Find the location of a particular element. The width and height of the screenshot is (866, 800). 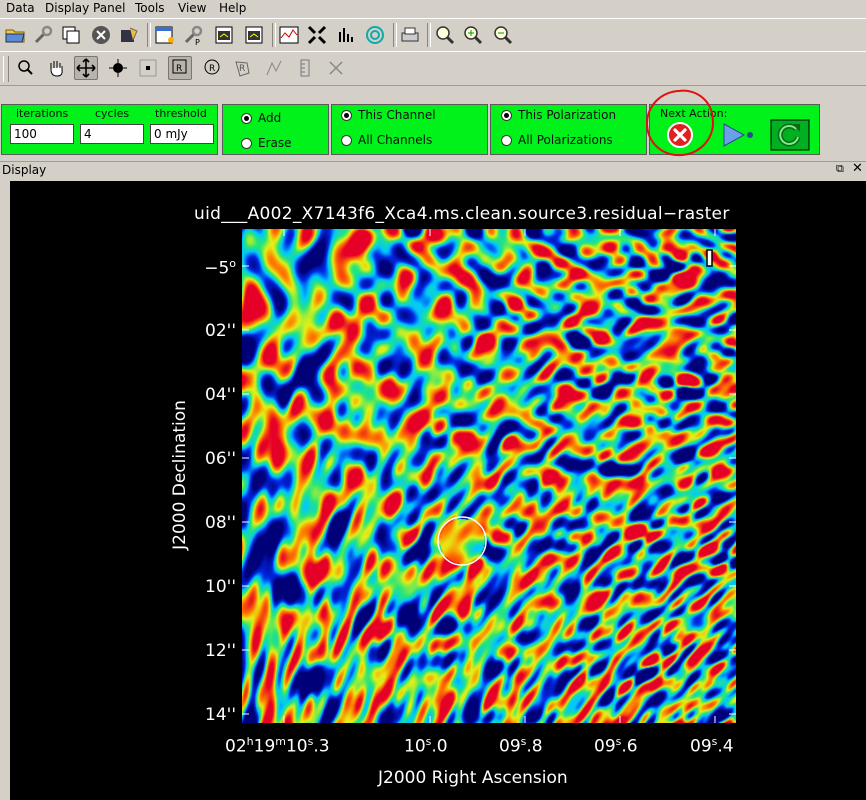

dec-tick: 02'' is located at coordinates (220, 331).